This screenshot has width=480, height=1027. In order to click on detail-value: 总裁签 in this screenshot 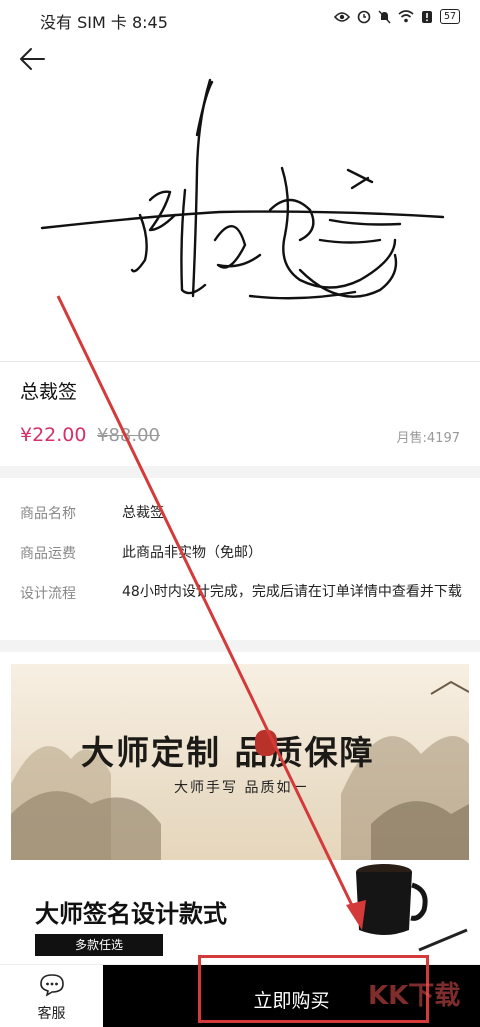, I will do `click(143, 513)`.